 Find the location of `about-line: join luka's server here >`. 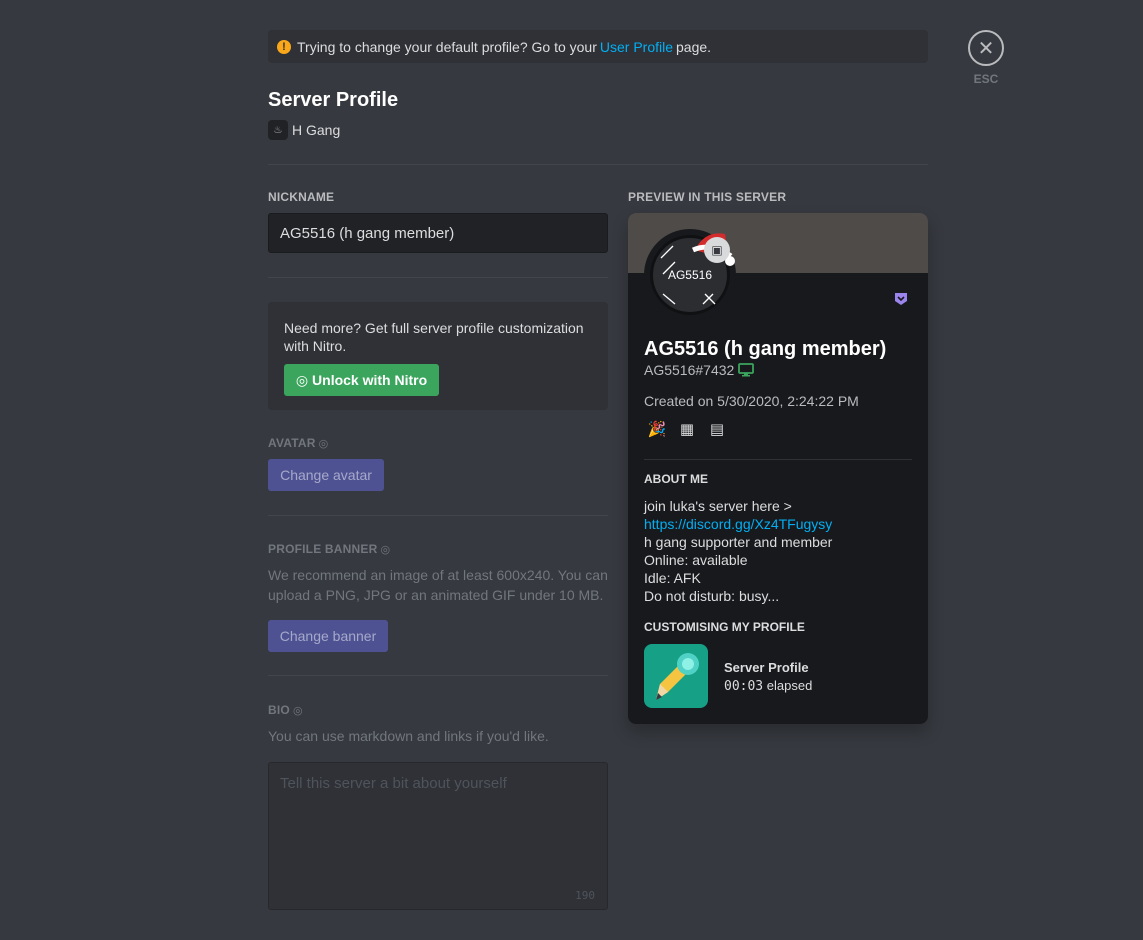

about-line: join luka's server here > is located at coordinates (718, 506).